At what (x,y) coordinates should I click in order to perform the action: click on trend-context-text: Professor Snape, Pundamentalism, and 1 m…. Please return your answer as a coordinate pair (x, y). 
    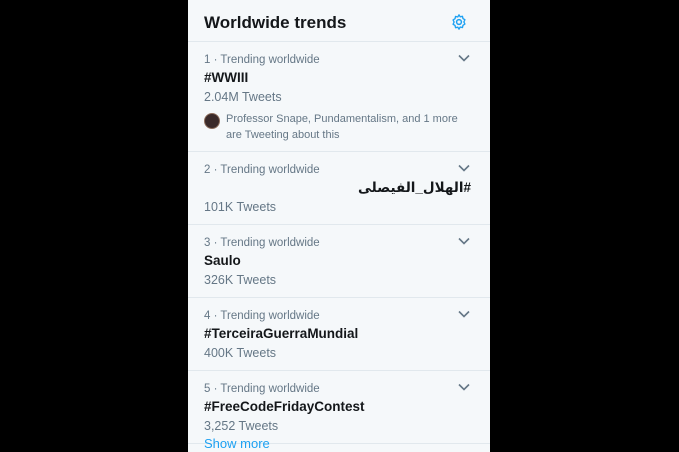
    Looking at the image, I should click on (342, 127).